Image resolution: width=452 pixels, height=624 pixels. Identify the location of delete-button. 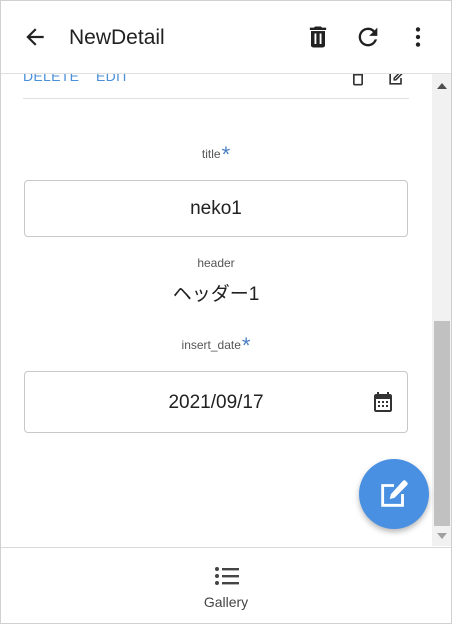
(318, 37).